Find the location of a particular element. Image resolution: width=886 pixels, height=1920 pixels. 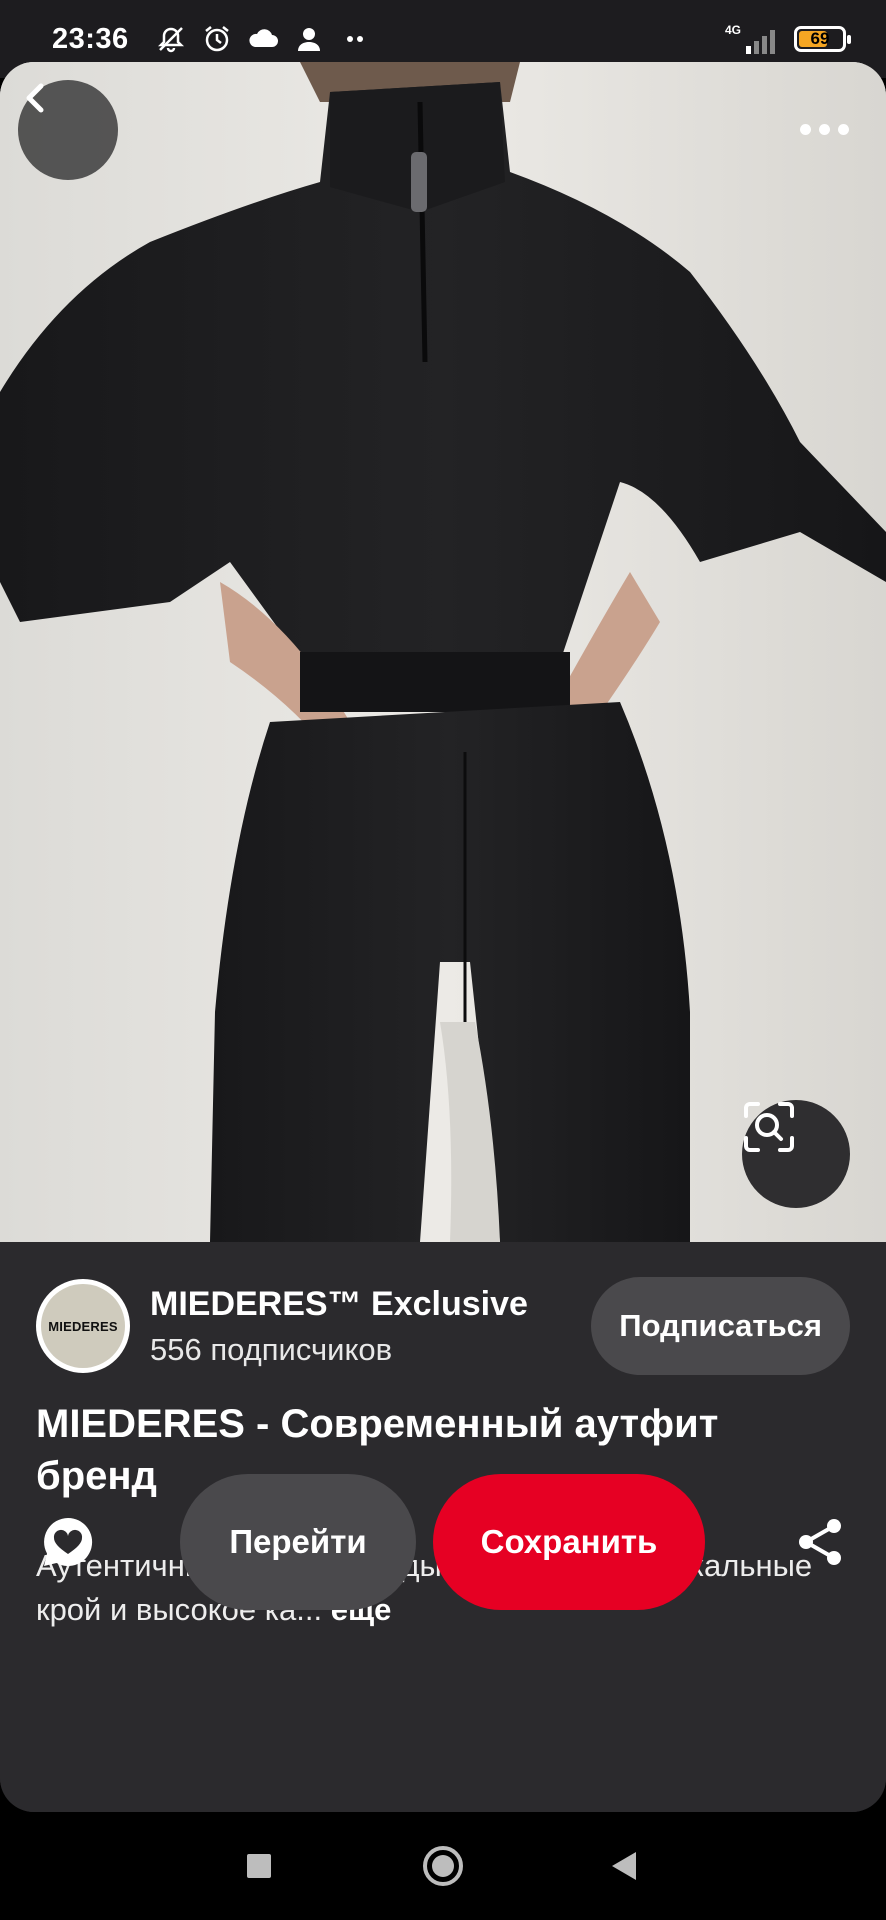

battery-icon: 69 is located at coordinates (822, 39).